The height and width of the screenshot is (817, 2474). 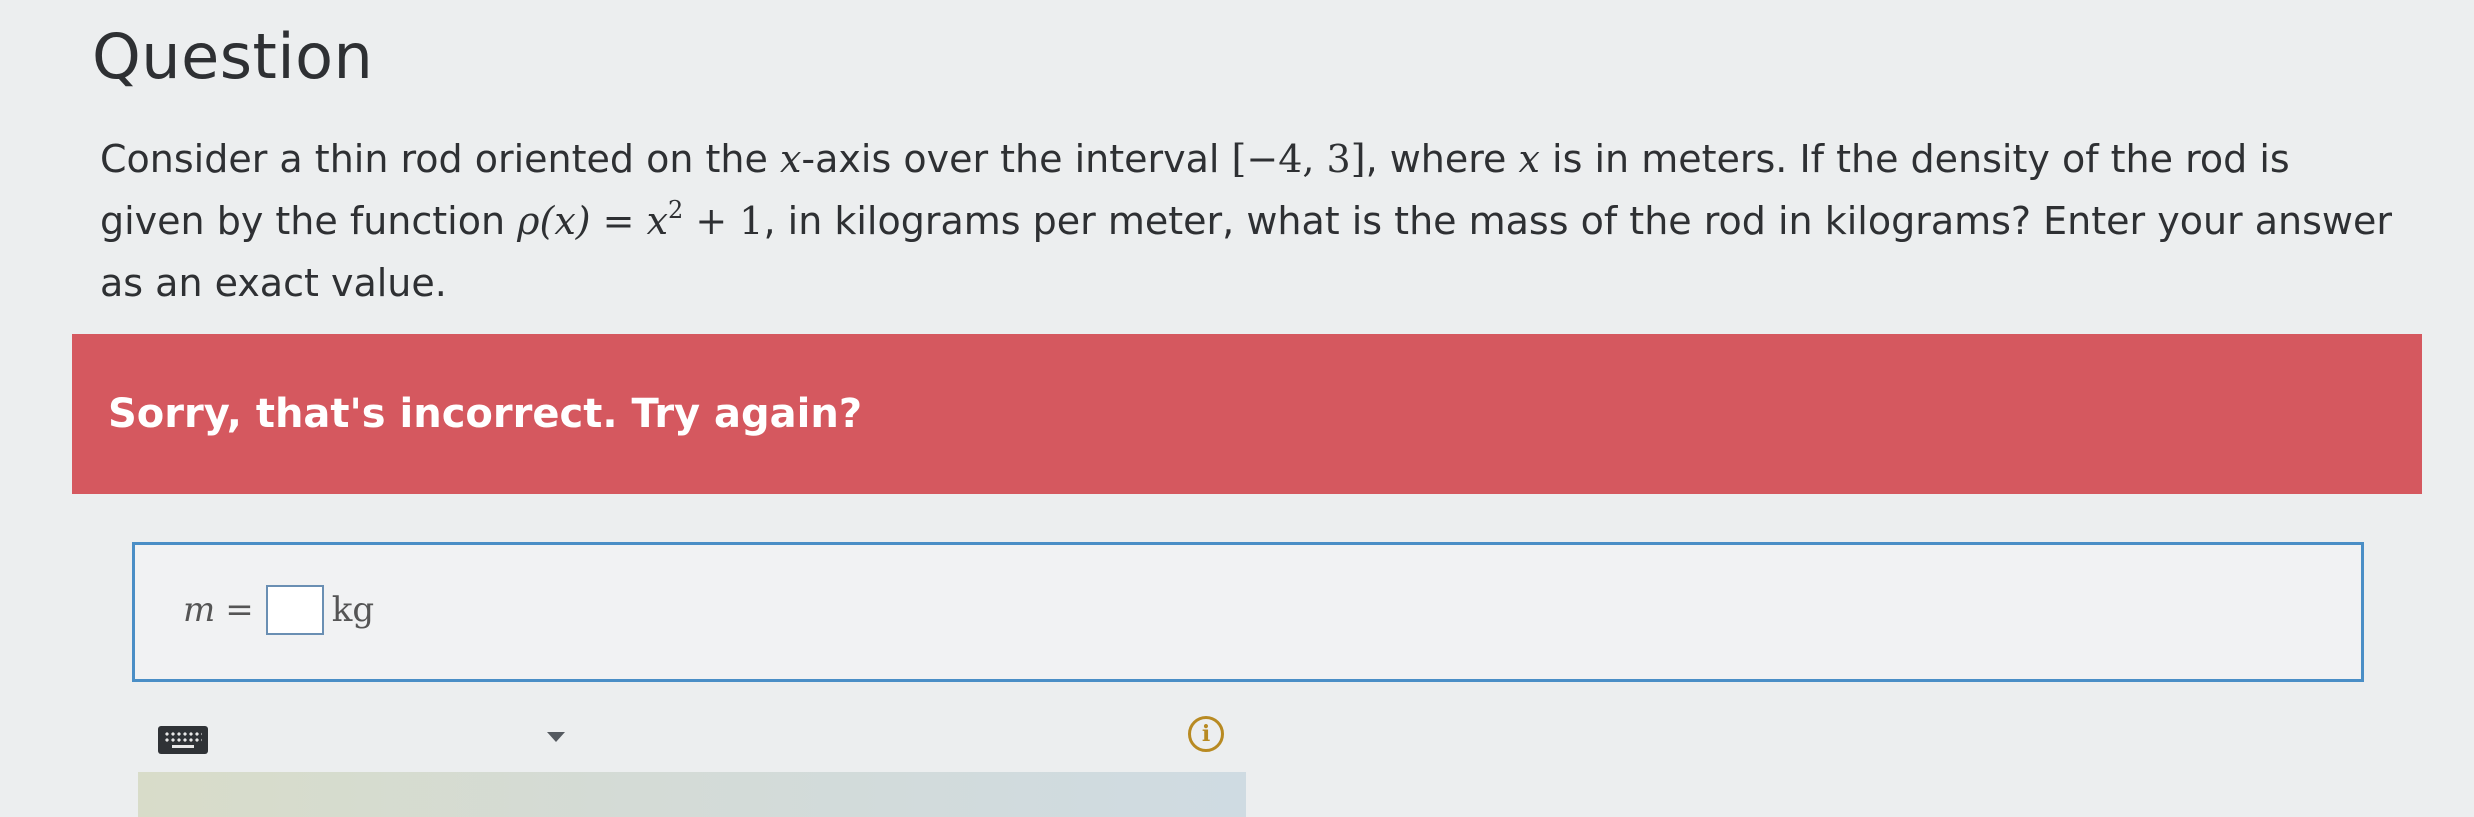 I want to click on answer-input, so click(x=294, y=610).